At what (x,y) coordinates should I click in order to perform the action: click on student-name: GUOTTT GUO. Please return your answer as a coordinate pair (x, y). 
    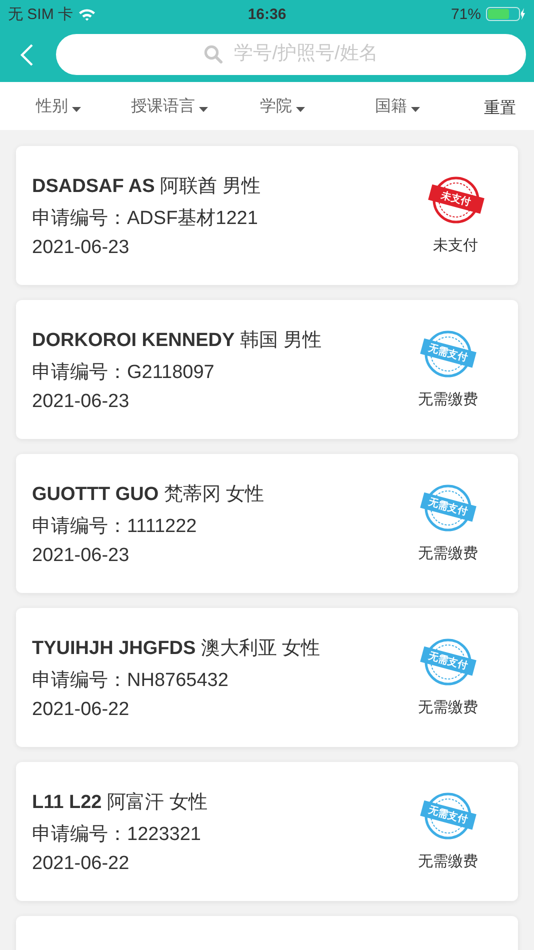
    Looking at the image, I should click on (95, 494).